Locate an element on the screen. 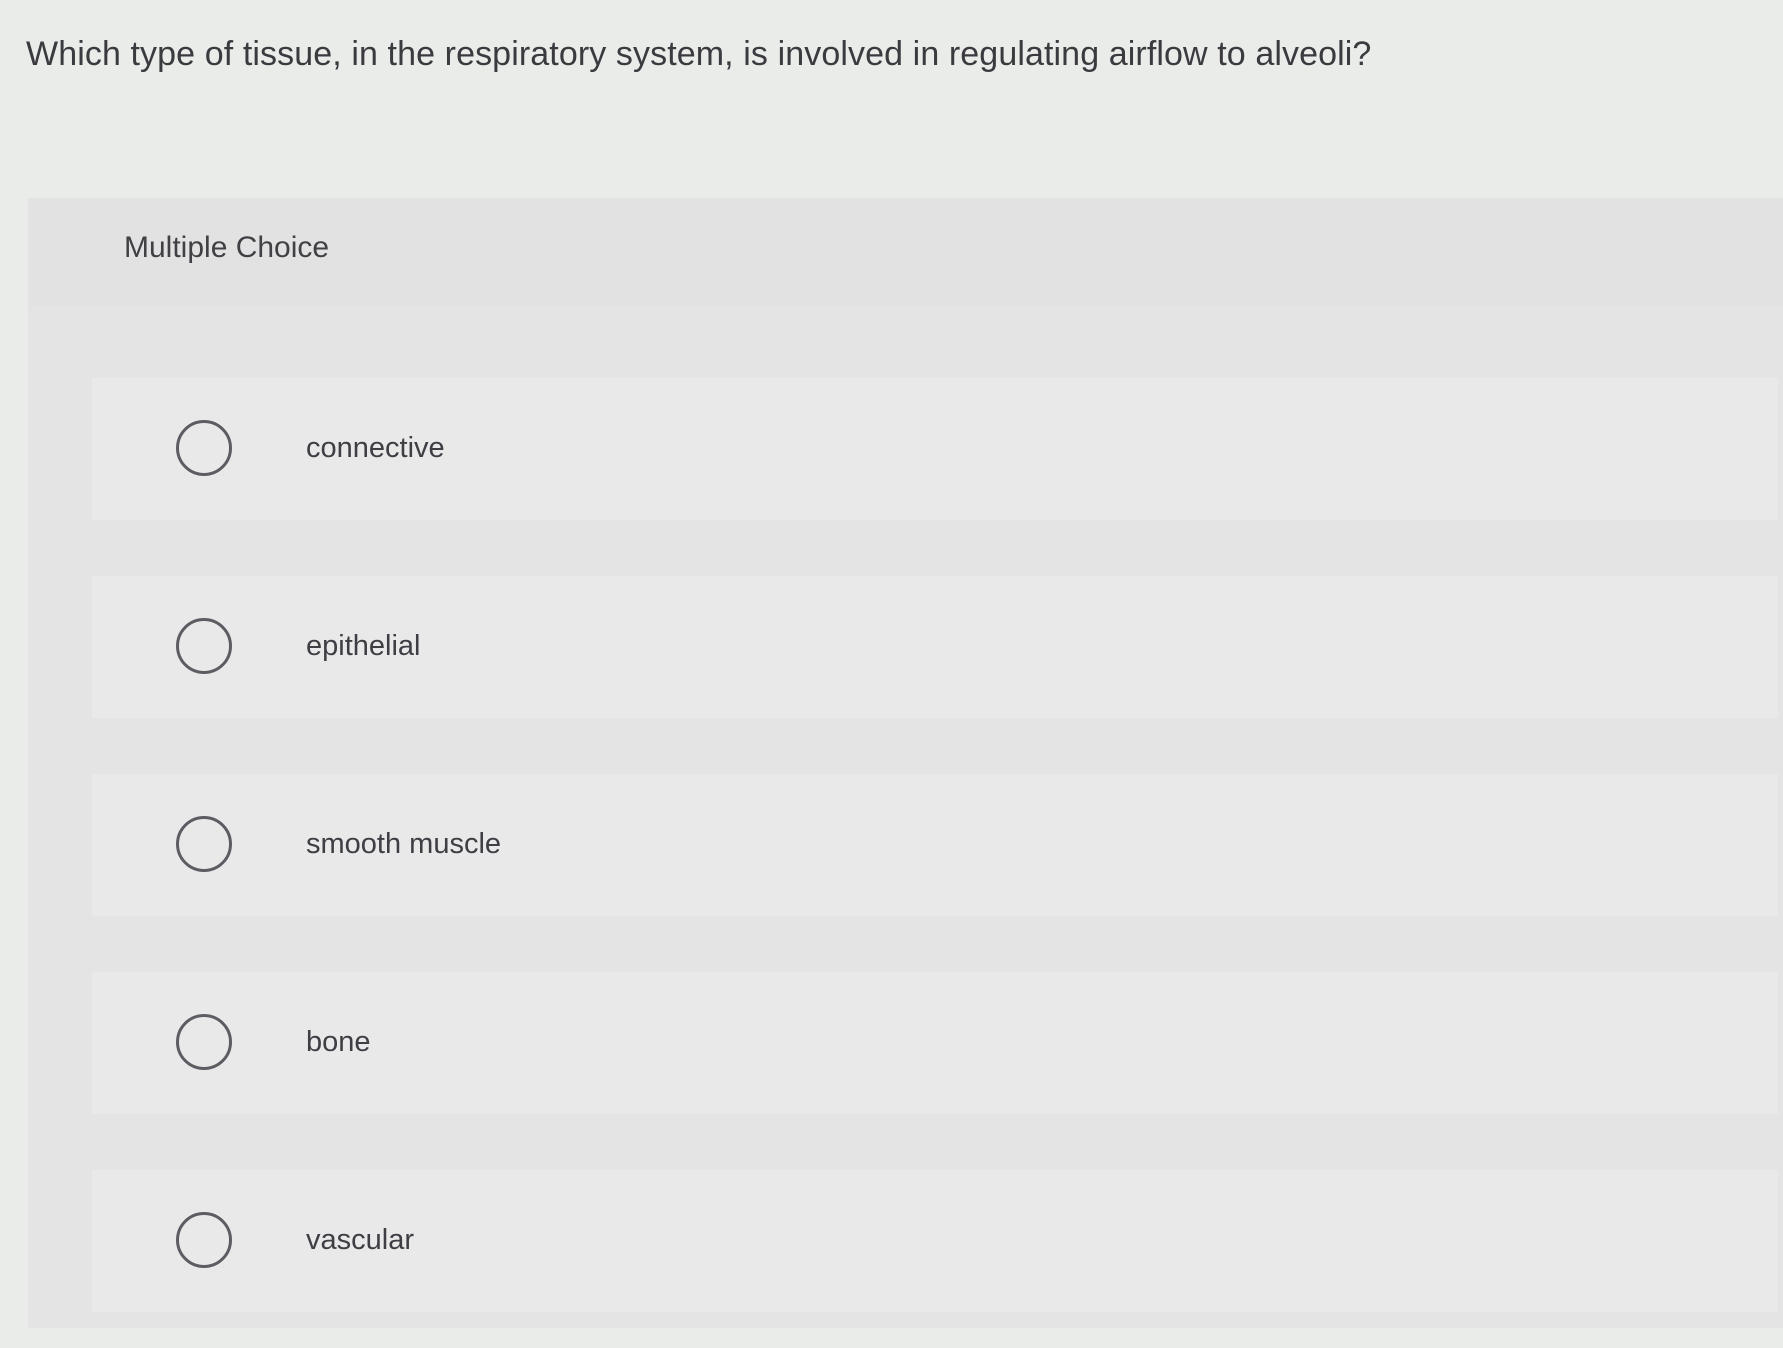  choice-label: epithelial is located at coordinates (363, 646).